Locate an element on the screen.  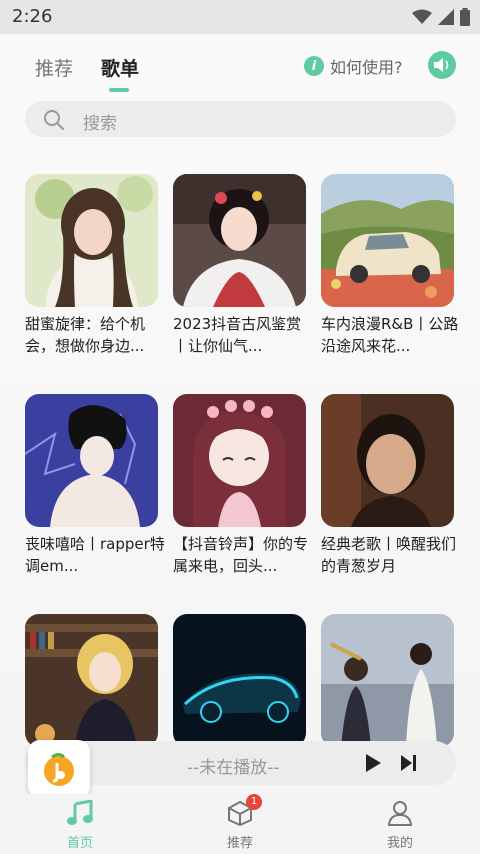
status-bar: 2:26 is located at coordinates (240, 17).